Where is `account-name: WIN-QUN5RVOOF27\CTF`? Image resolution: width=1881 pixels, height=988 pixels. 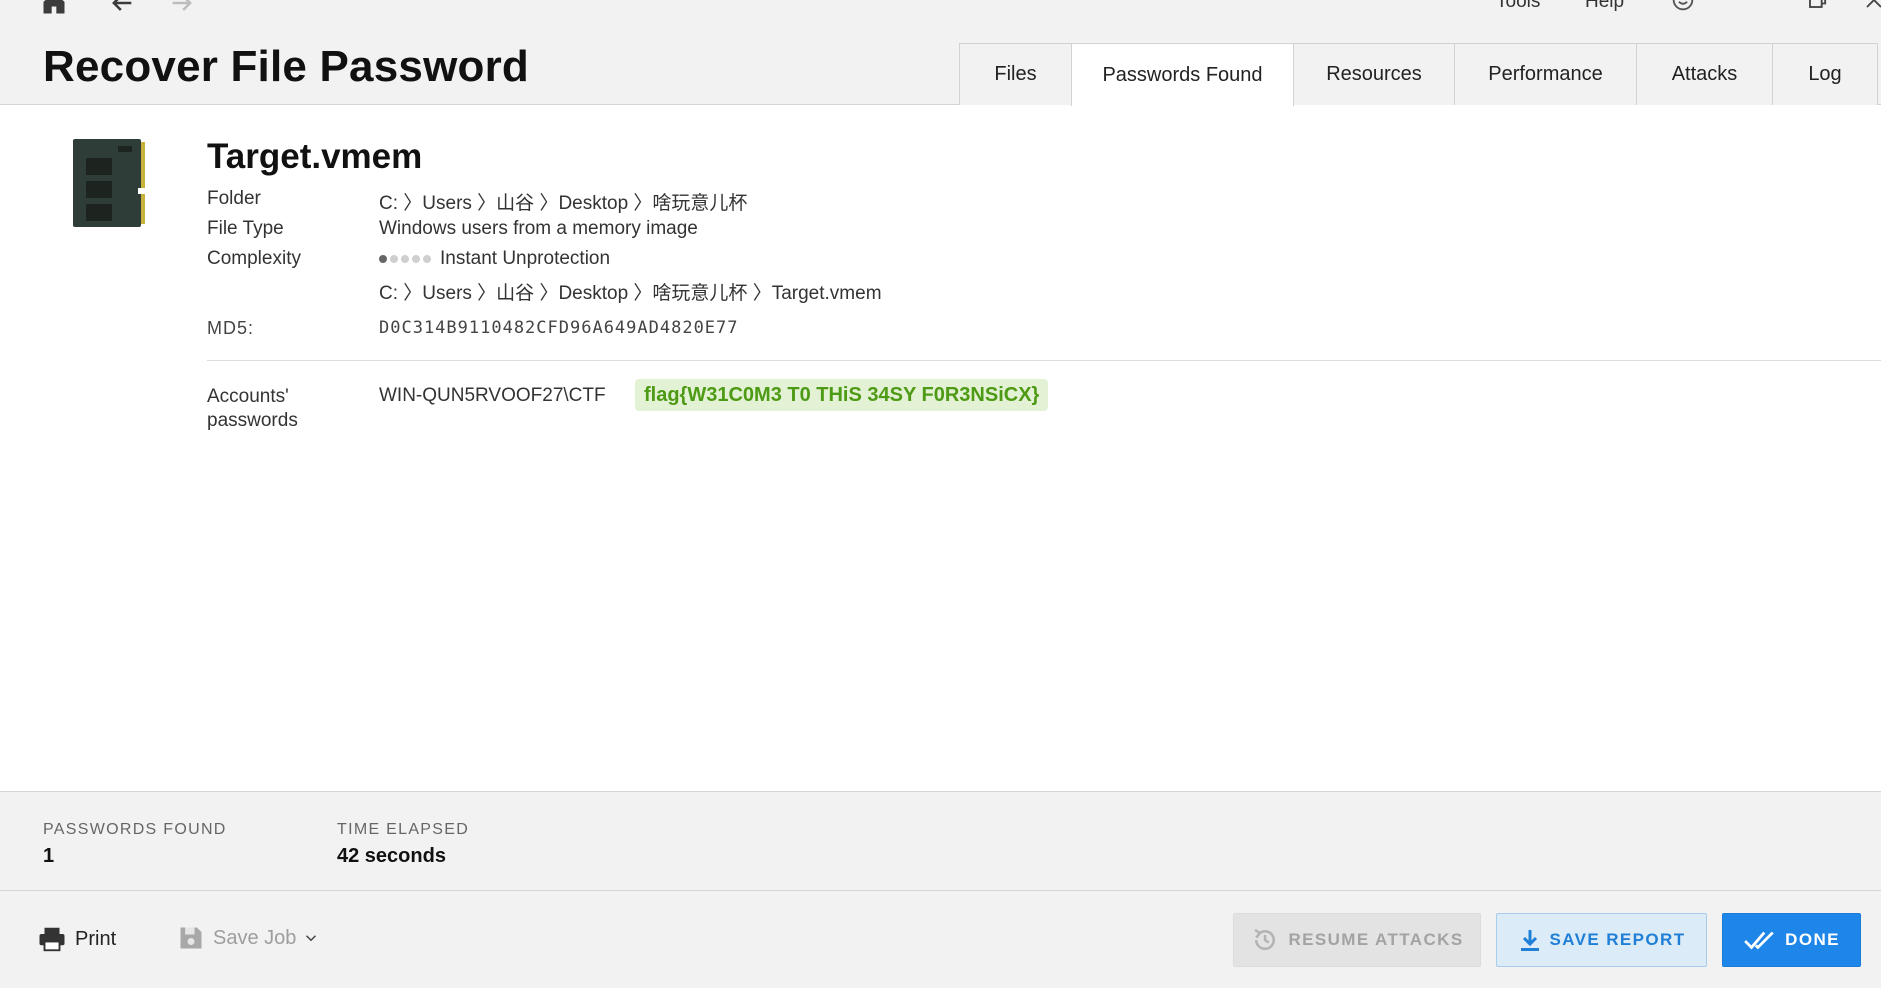 account-name: WIN-QUN5RVOOF27\CTF is located at coordinates (492, 395).